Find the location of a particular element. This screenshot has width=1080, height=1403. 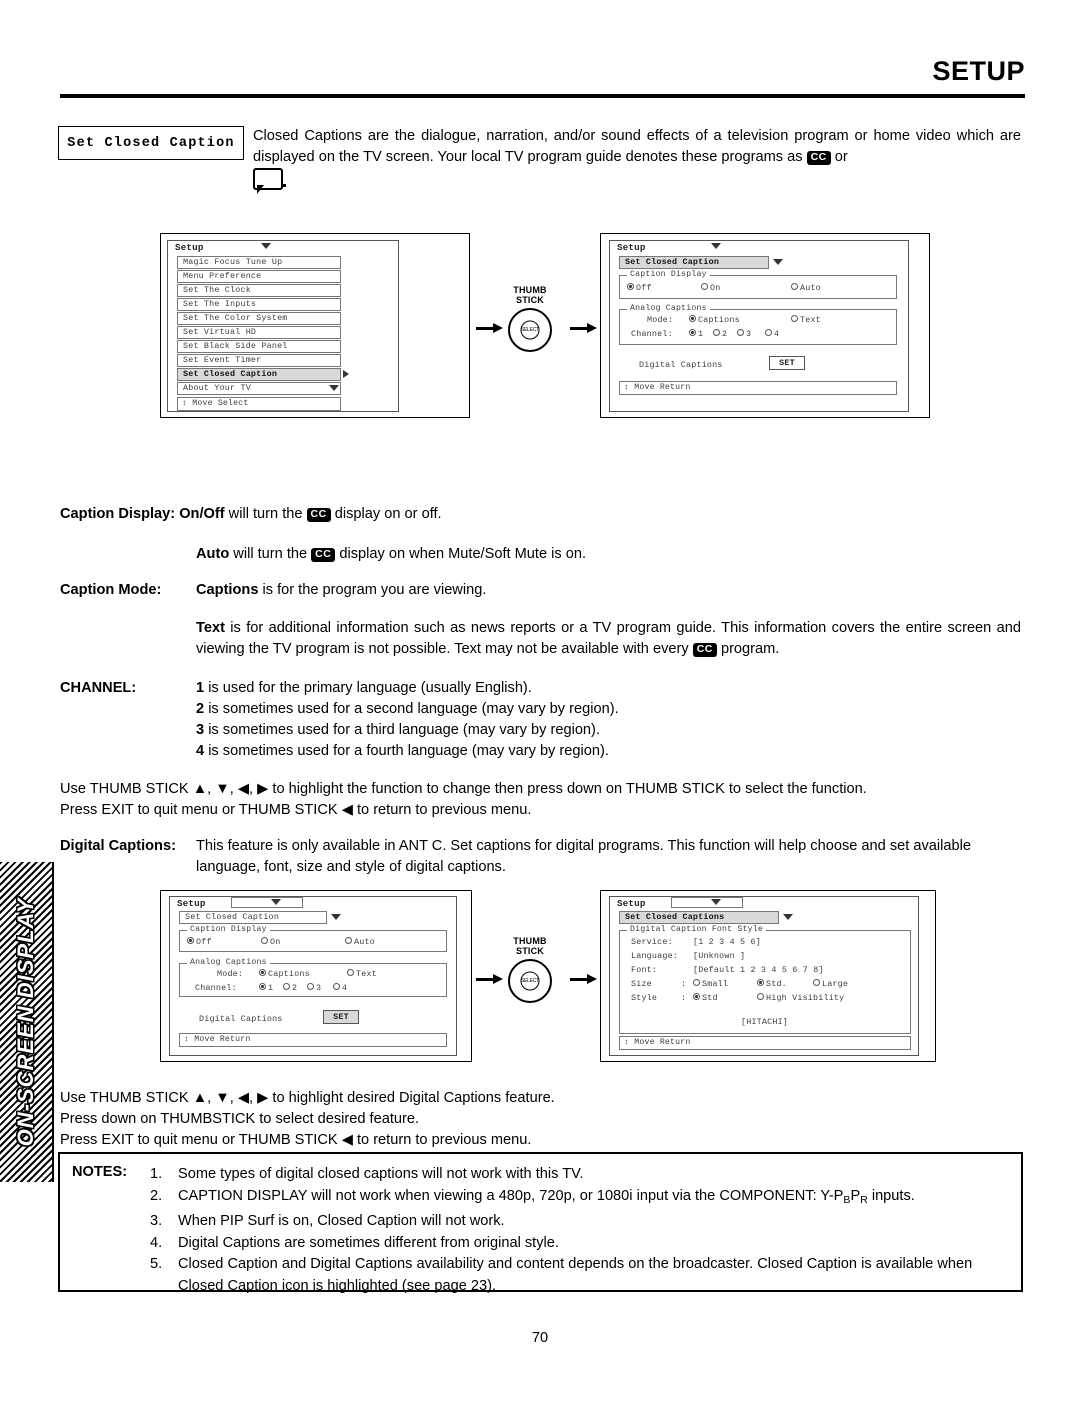

osd3-analog-group-label: Analog Captions is located at coordinates (228, 962).